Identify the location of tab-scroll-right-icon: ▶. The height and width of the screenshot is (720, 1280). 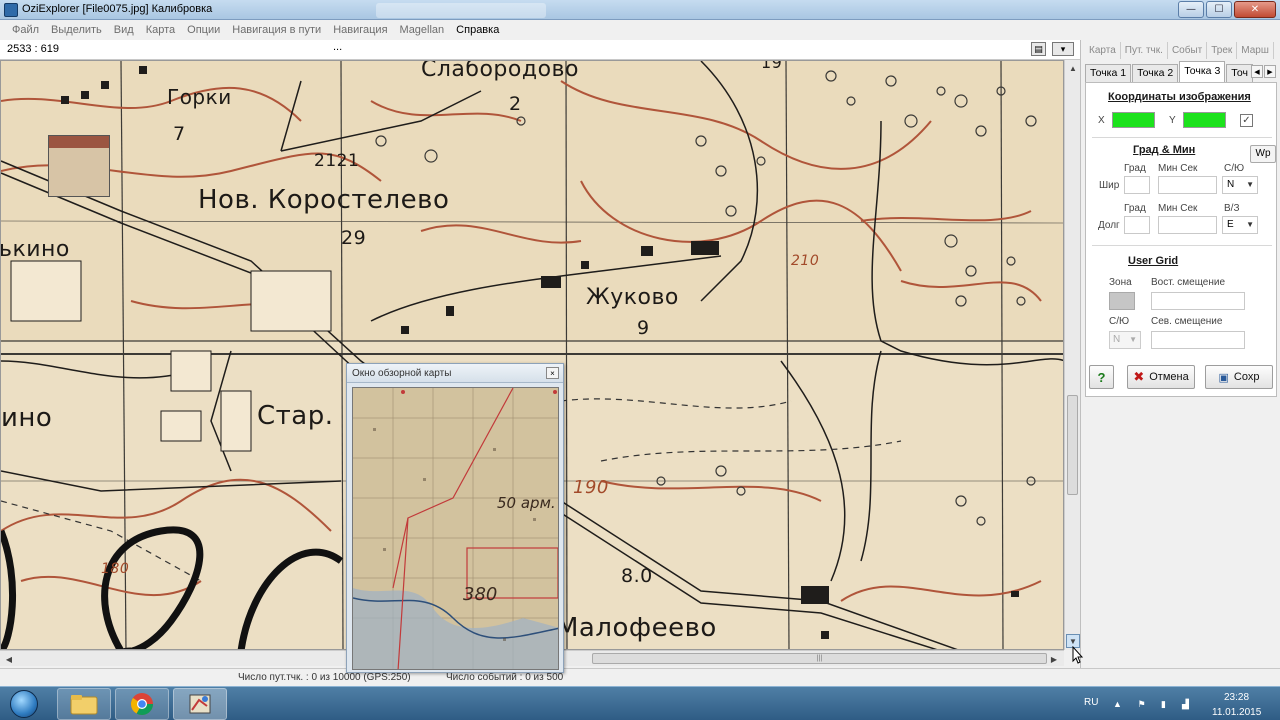
(1270, 71).